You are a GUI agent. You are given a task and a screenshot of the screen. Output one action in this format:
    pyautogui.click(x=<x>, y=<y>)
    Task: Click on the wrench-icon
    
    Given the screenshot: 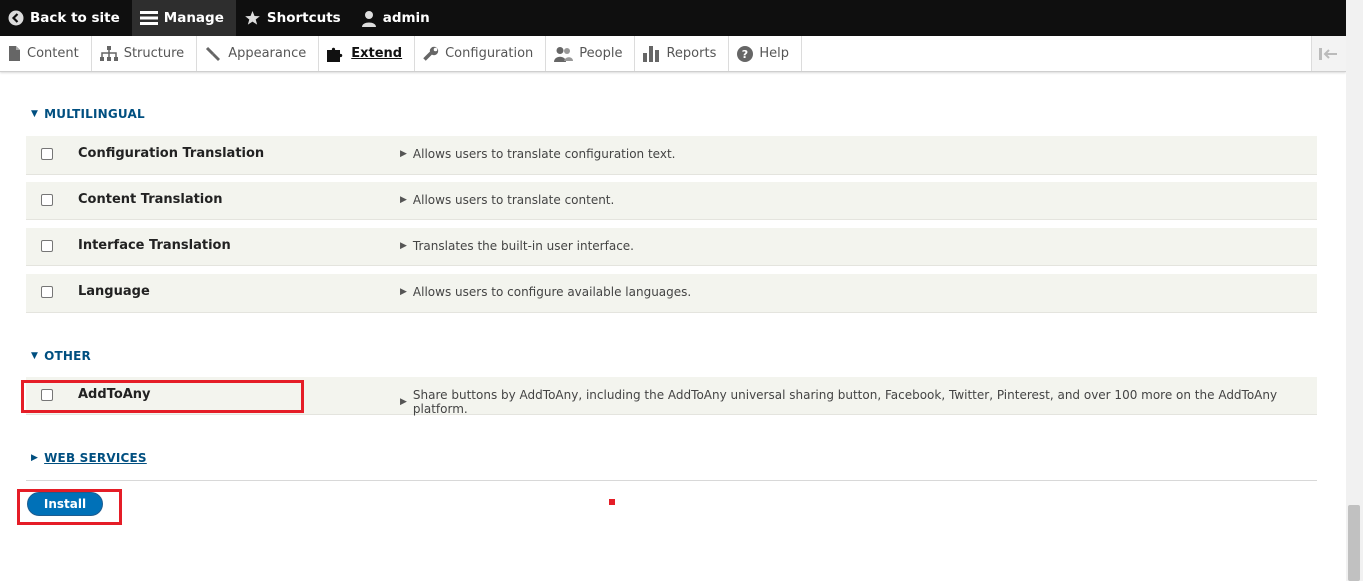 What is the action you would take?
    pyautogui.click(x=431, y=53)
    